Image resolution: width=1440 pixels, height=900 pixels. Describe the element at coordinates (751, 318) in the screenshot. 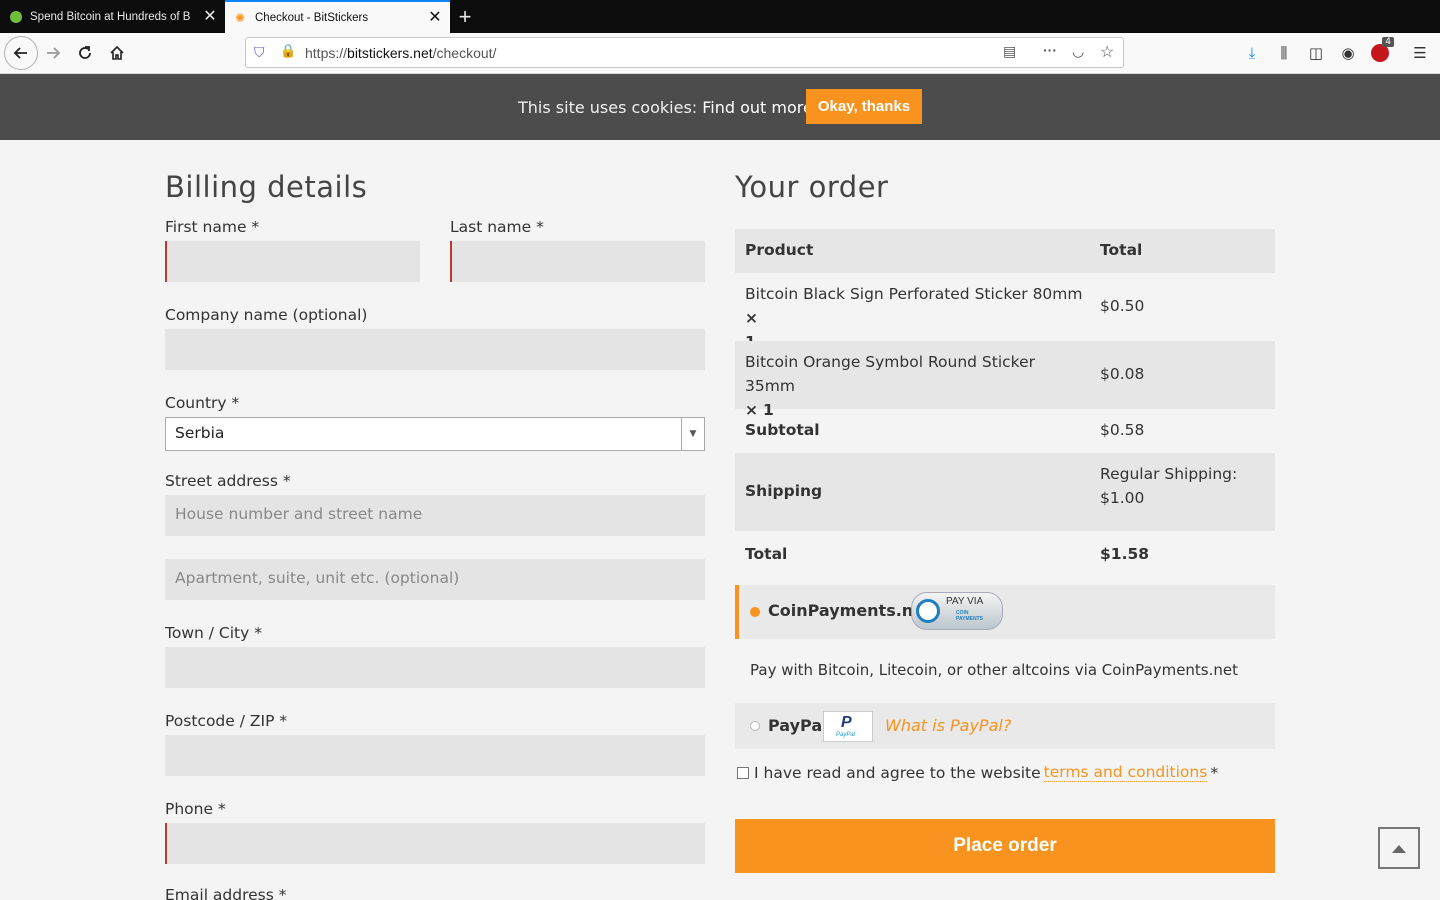

I see `quantity-mark: ×` at that location.